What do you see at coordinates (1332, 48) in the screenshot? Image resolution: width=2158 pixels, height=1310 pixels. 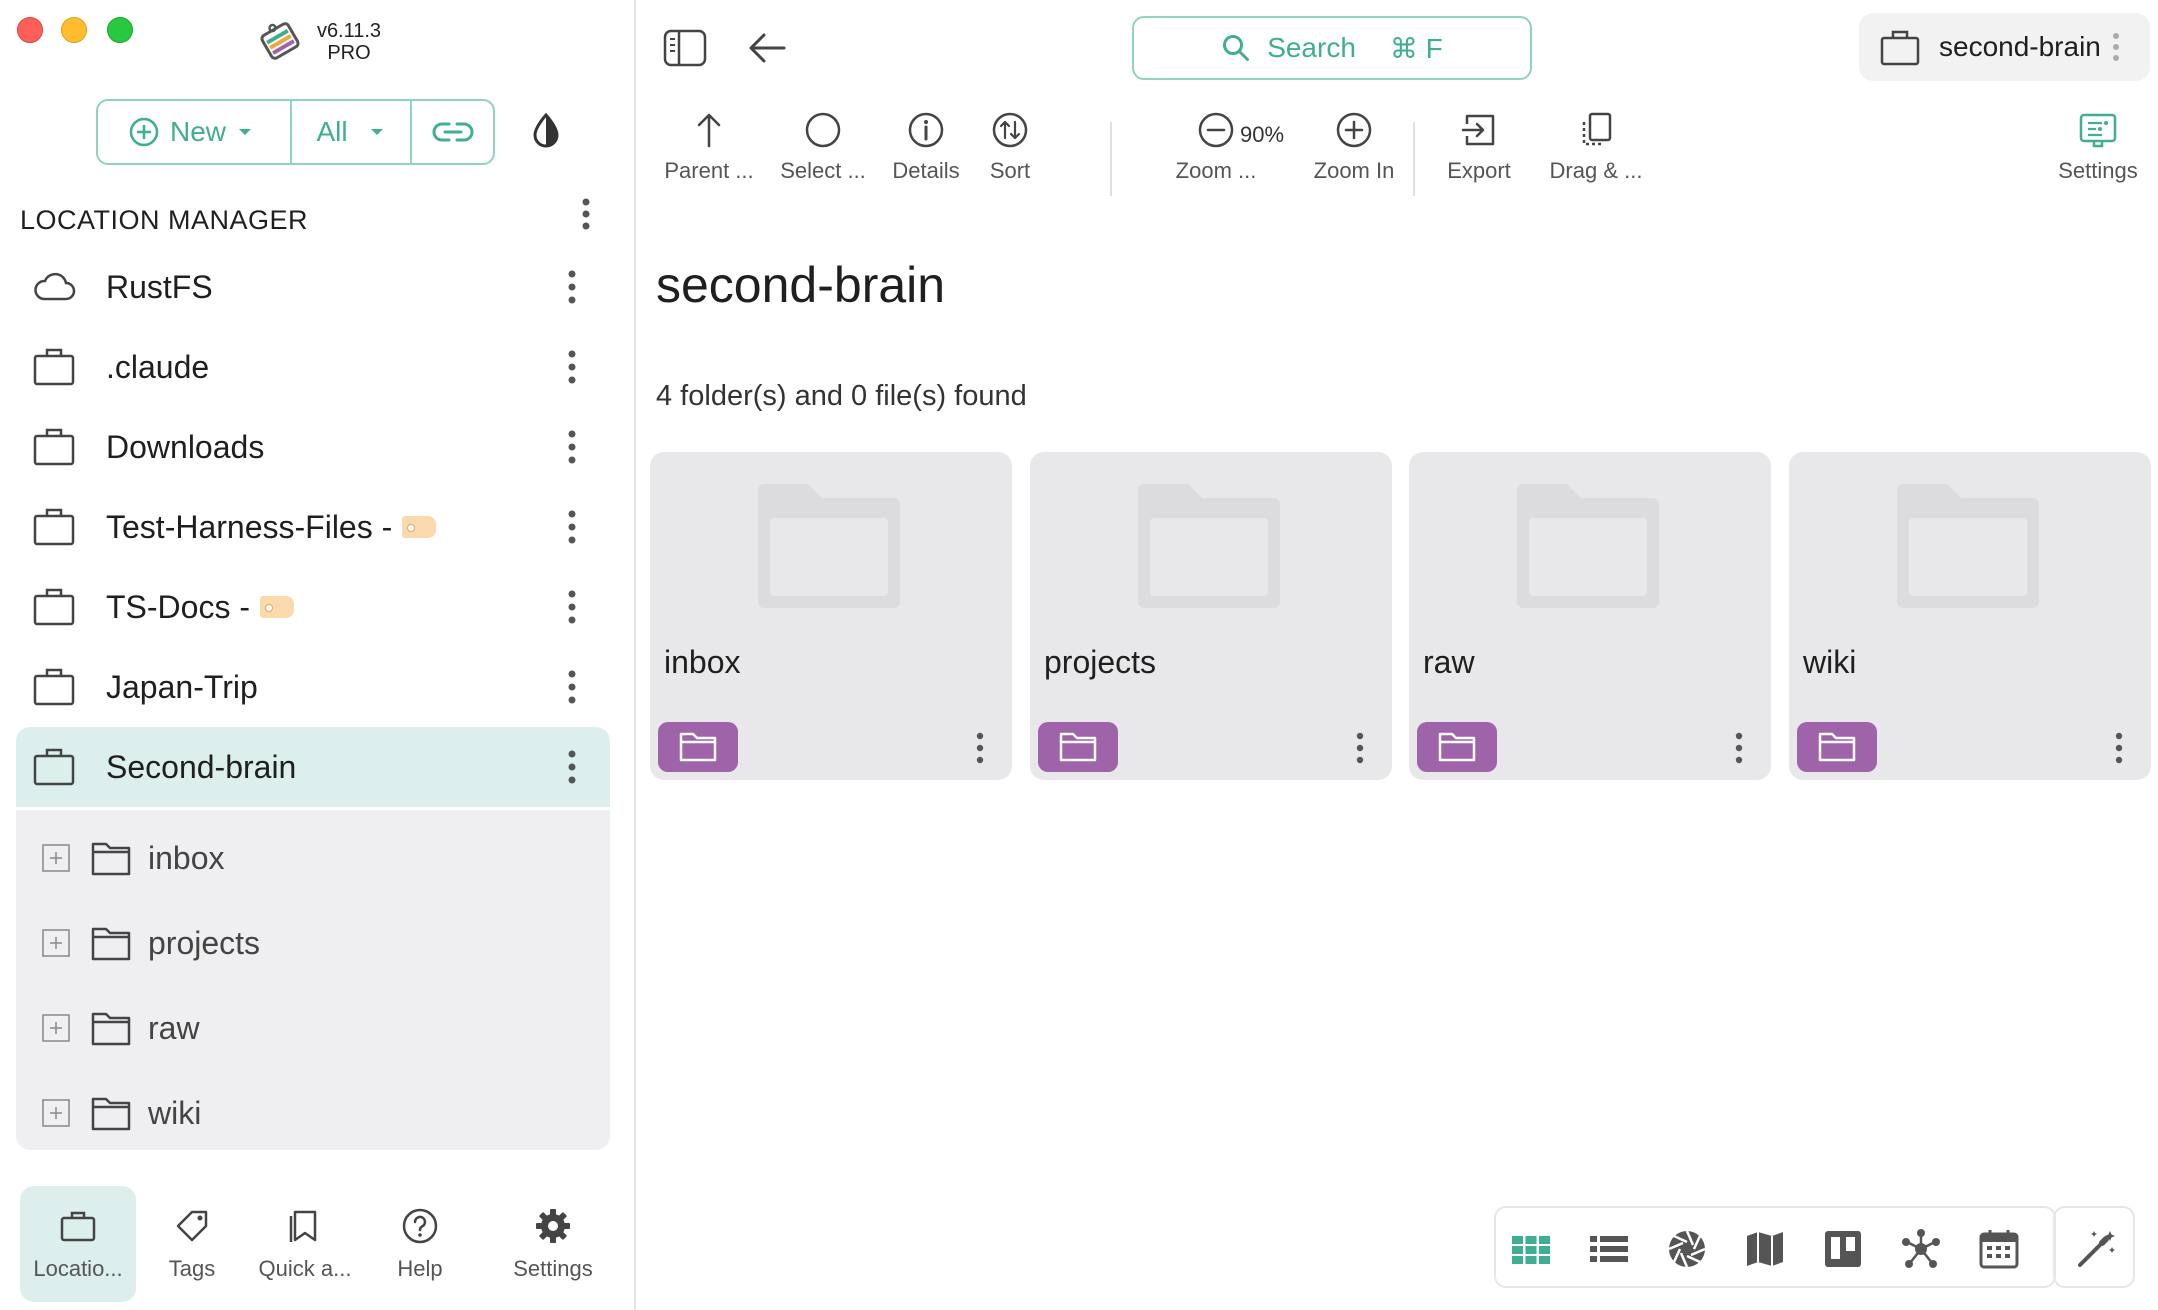 I see `search-button: Search ⌘ F` at bounding box center [1332, 48].